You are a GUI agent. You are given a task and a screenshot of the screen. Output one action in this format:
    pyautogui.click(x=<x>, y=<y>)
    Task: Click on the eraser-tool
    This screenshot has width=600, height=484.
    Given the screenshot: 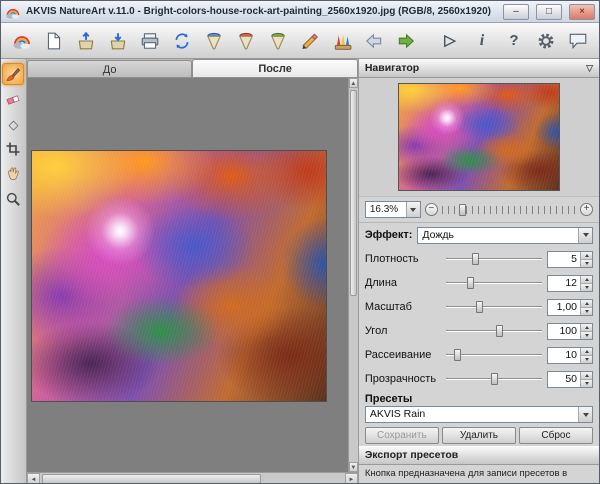 What is the action you would take?
    pyautogui.click(x=13, y=99)
    